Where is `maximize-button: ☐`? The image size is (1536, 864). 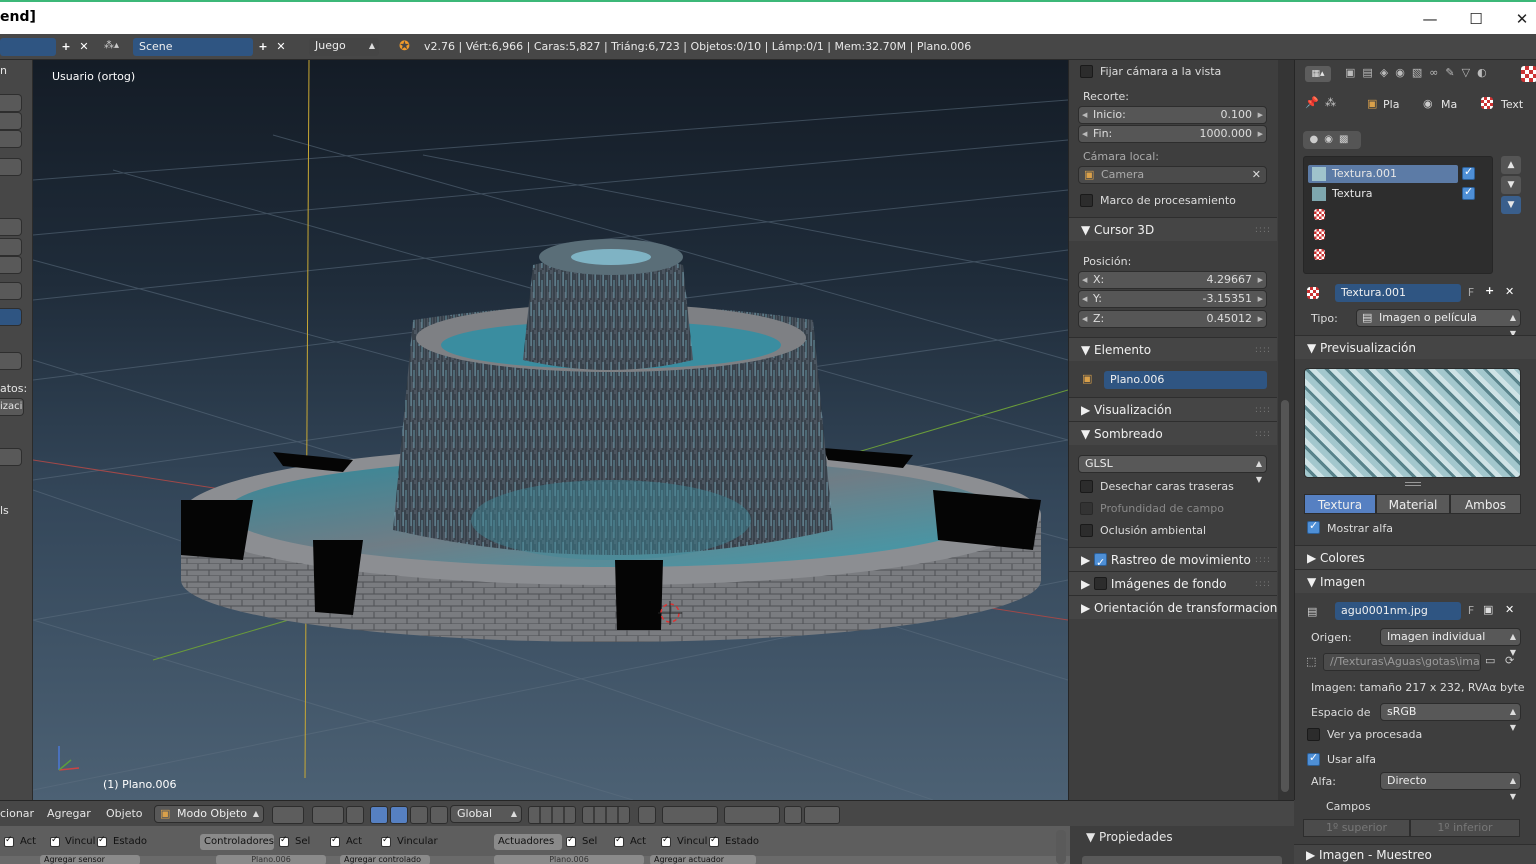 maximize-button: ☐ is located at coordinates (1476, 19).